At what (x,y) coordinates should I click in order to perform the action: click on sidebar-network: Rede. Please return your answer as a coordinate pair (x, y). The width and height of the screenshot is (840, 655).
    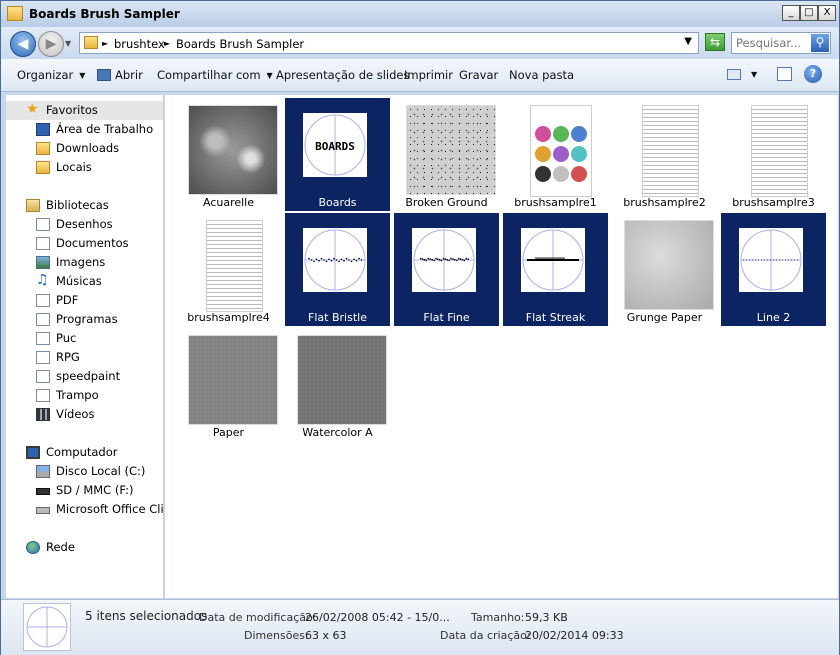
    Looking at the image, I should click on (84, 547).